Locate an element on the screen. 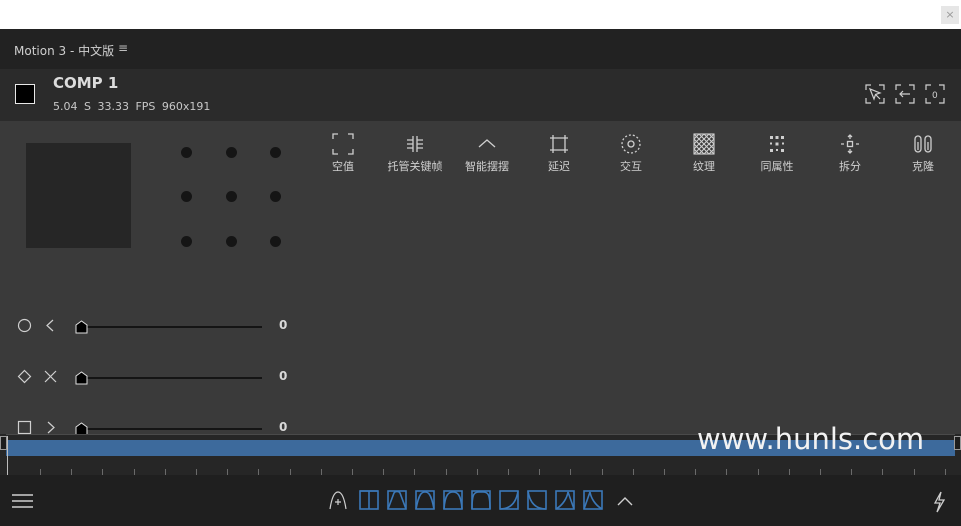 Image resolution: width=961 pixels, height=526 pixels. tool-label: 延迟 is located at coordinates (559, 166).